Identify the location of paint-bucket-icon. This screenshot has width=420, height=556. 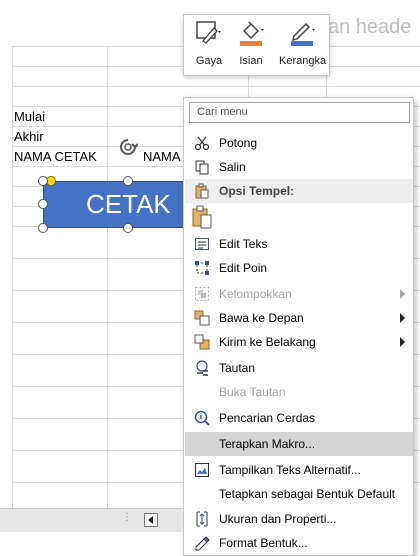
(252, 33).